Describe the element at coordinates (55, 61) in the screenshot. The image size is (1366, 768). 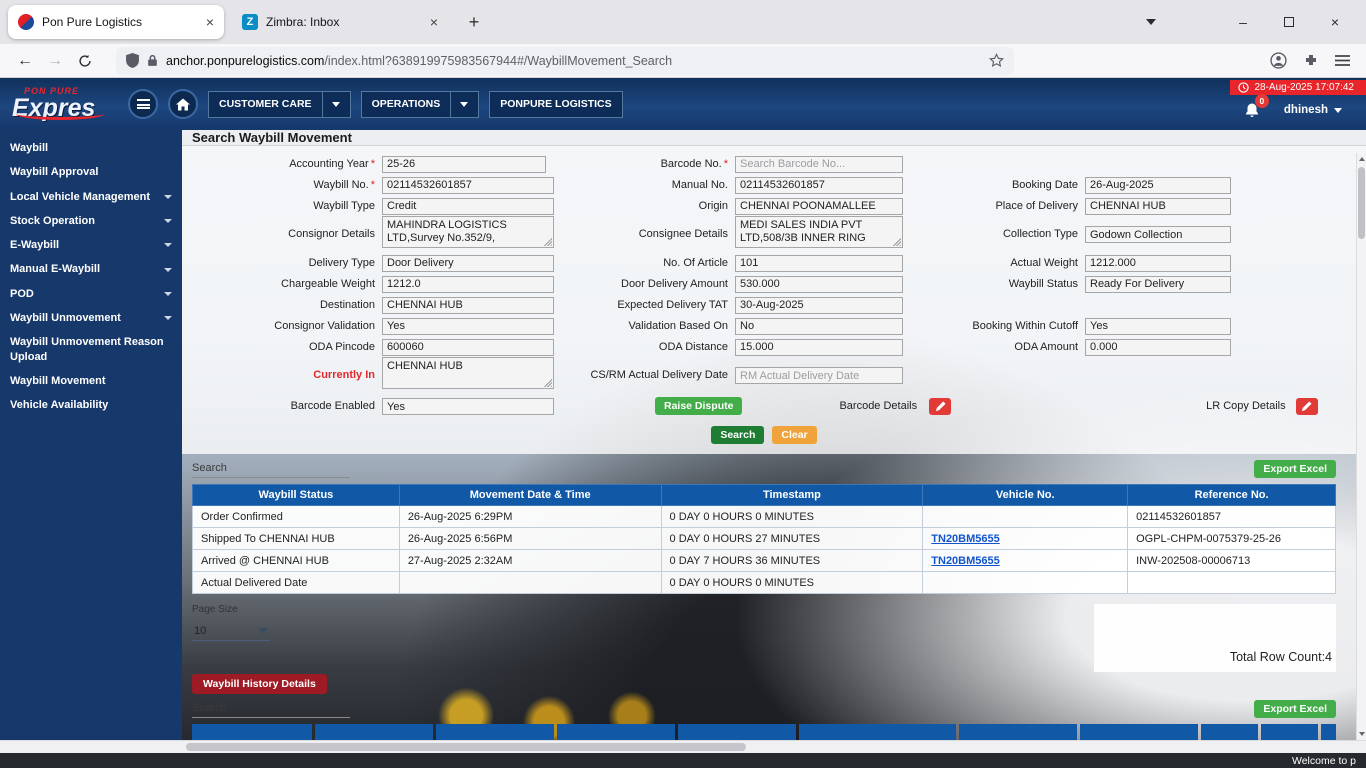
I see `forward-icon: →` at that location.